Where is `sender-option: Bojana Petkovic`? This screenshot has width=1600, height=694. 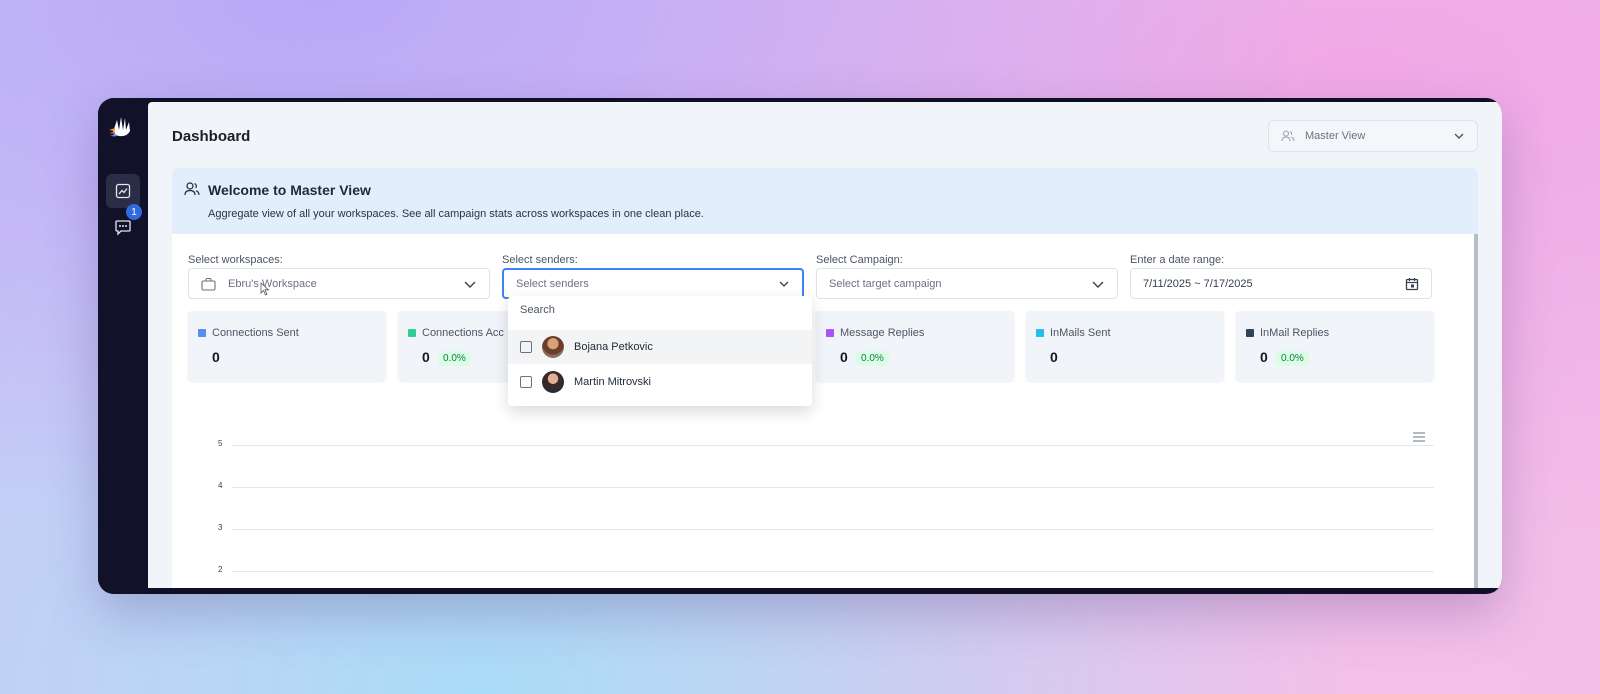 sender-option: Bojana Petkovic is located at coordinates (660, 347).